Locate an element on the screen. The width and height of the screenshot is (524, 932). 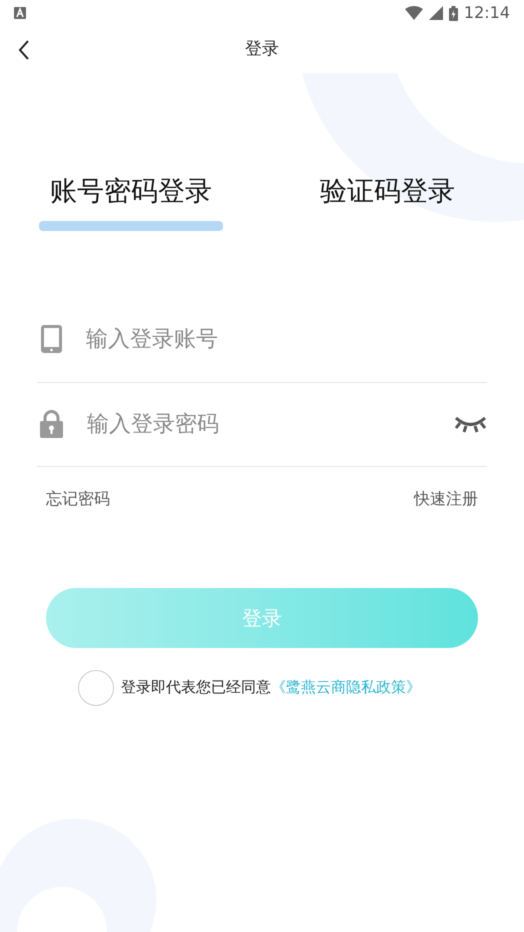
agreement-checkbox is located at coordinates (96, 688).